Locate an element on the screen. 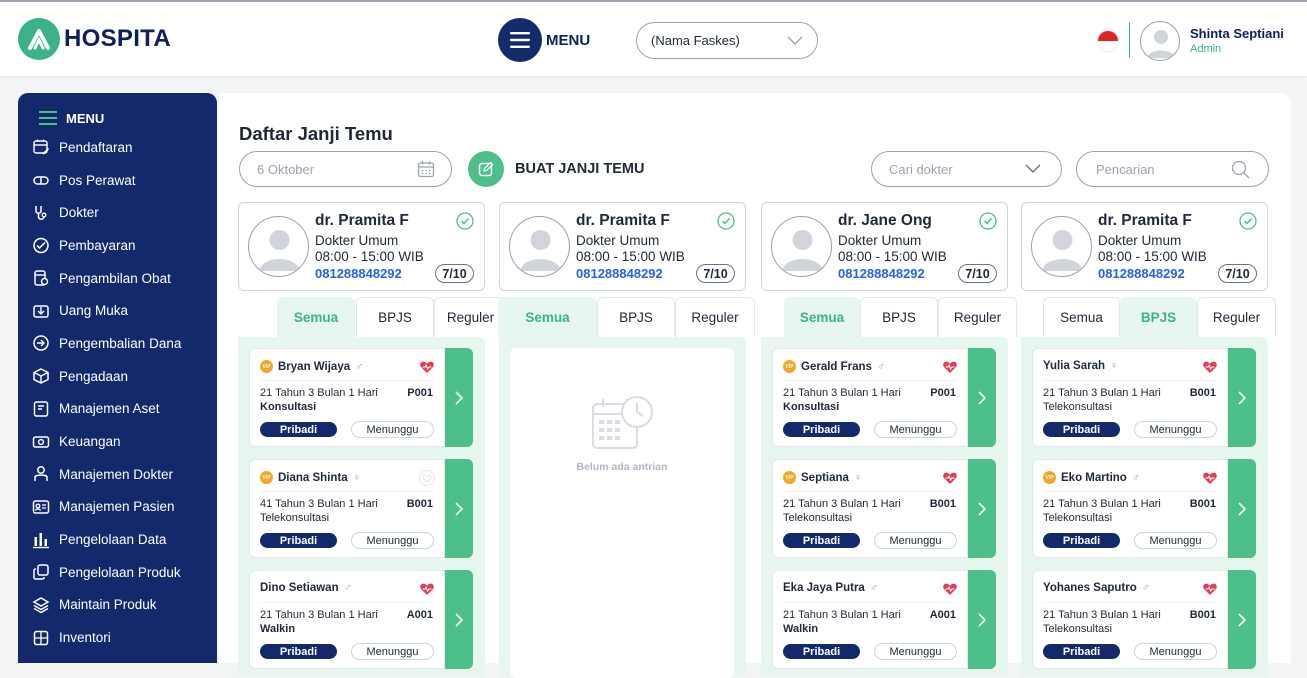 Image resolution: width=1307 pixels, height=678 pixels. doctor-filter-select: Cari dokter is located at coordinates (966, 169).